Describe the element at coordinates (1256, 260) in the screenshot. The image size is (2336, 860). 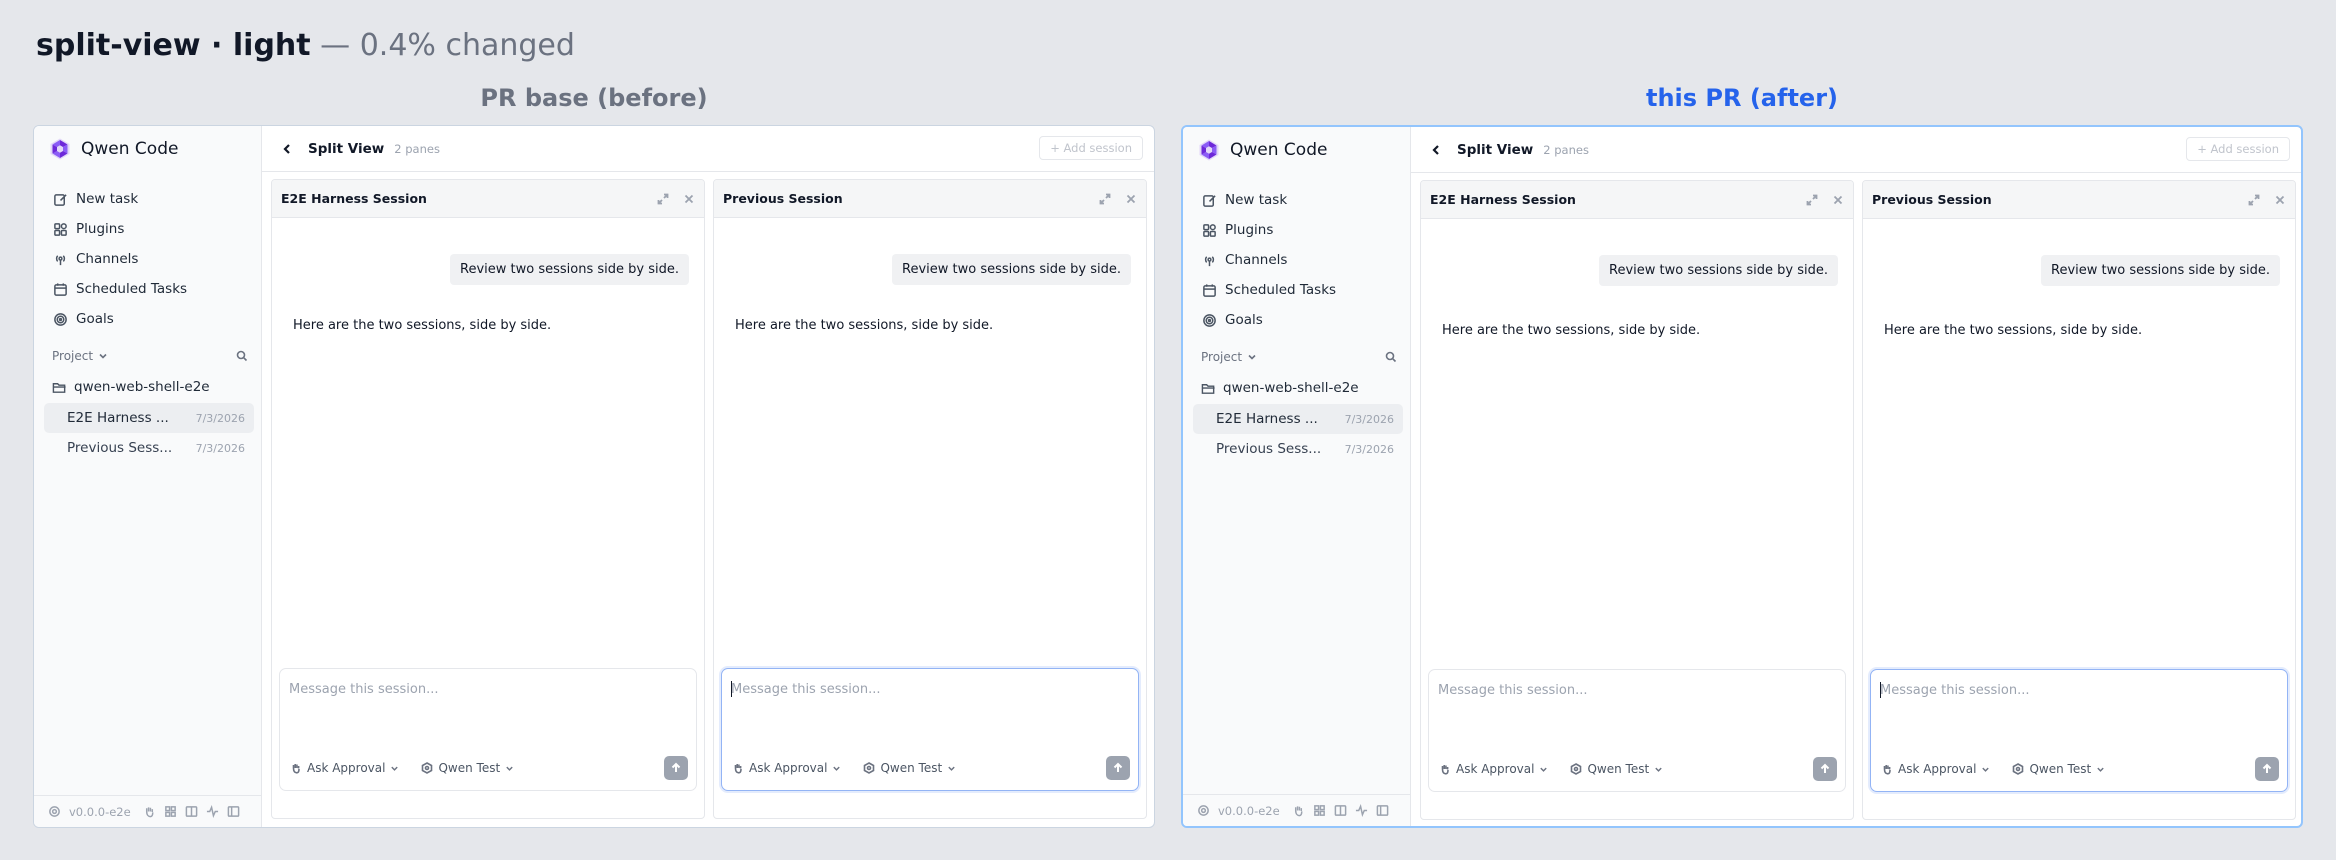
I see `nav-label: Channels` at that location.